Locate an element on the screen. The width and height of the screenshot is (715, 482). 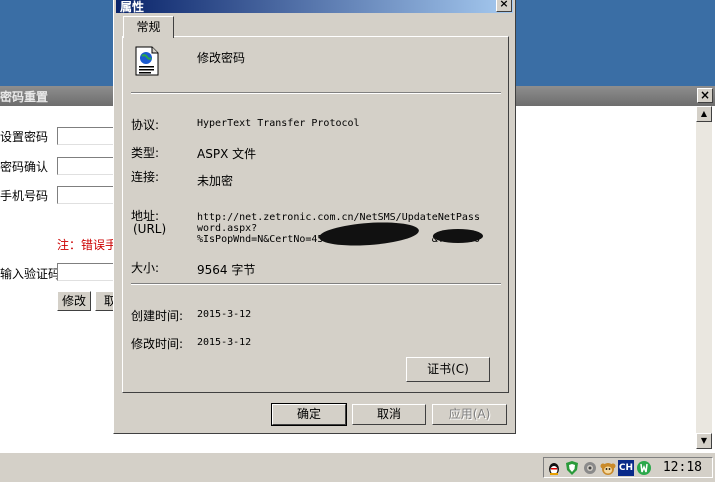
cancel-button: 取消 is located at coordinates (389, 414).